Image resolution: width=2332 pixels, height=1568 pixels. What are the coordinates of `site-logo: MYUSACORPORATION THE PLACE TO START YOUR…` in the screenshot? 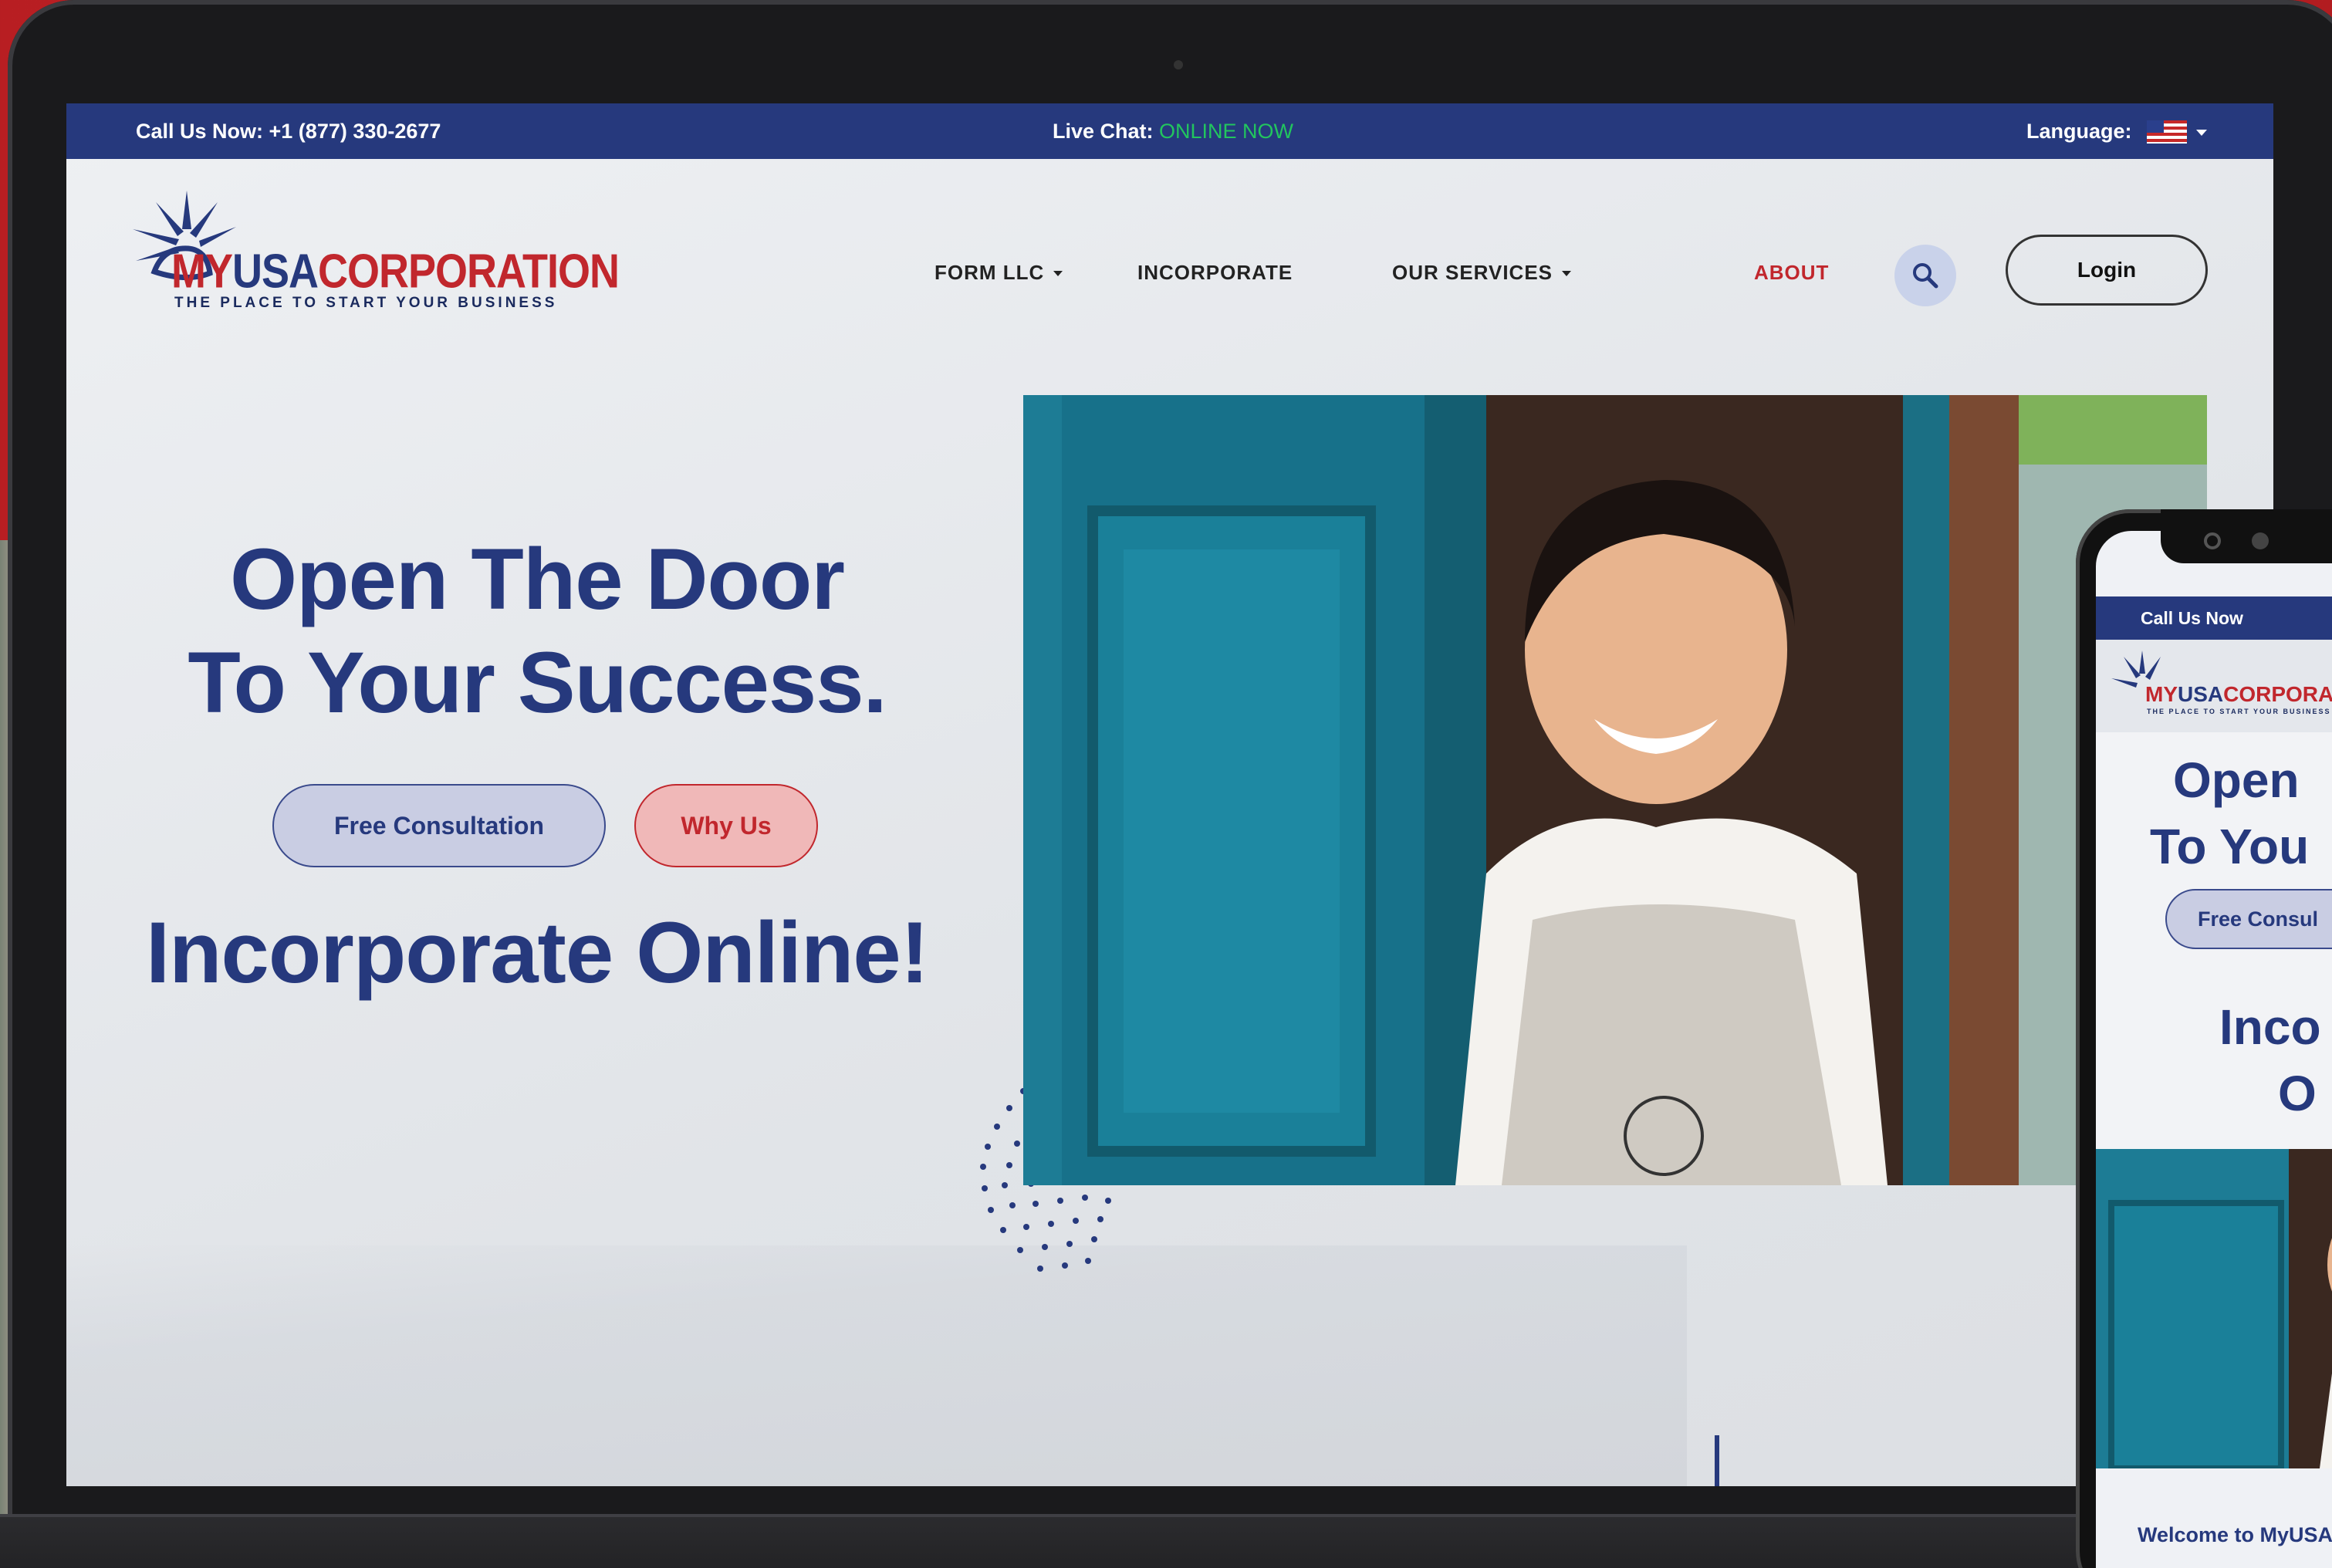 It's located at (376, 252).